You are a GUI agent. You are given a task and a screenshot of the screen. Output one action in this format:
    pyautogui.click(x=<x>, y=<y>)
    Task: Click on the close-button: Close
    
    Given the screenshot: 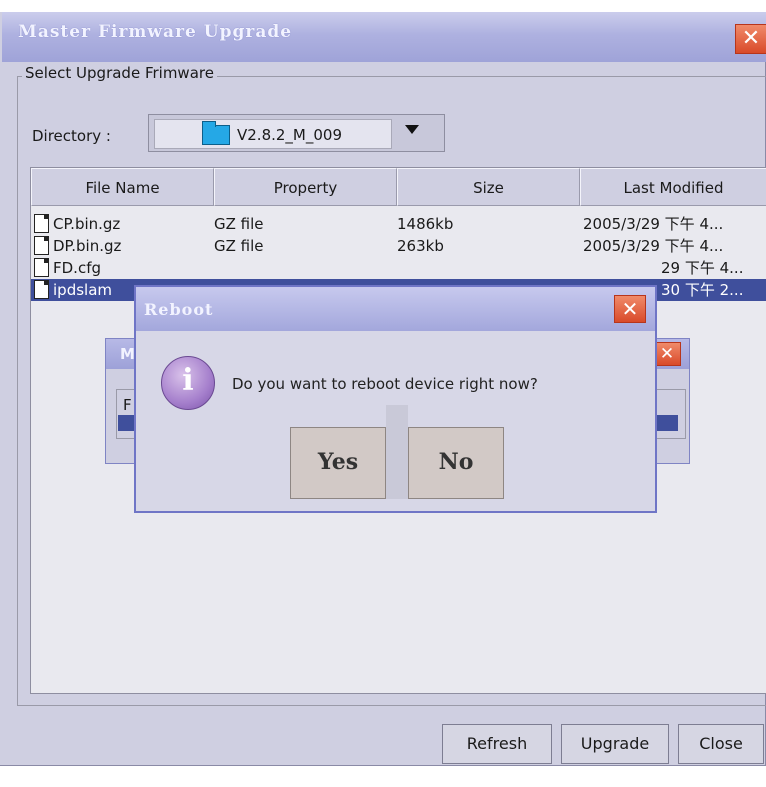 What is the action you would take?
    pyautogui.click(x=721, y=744)
    